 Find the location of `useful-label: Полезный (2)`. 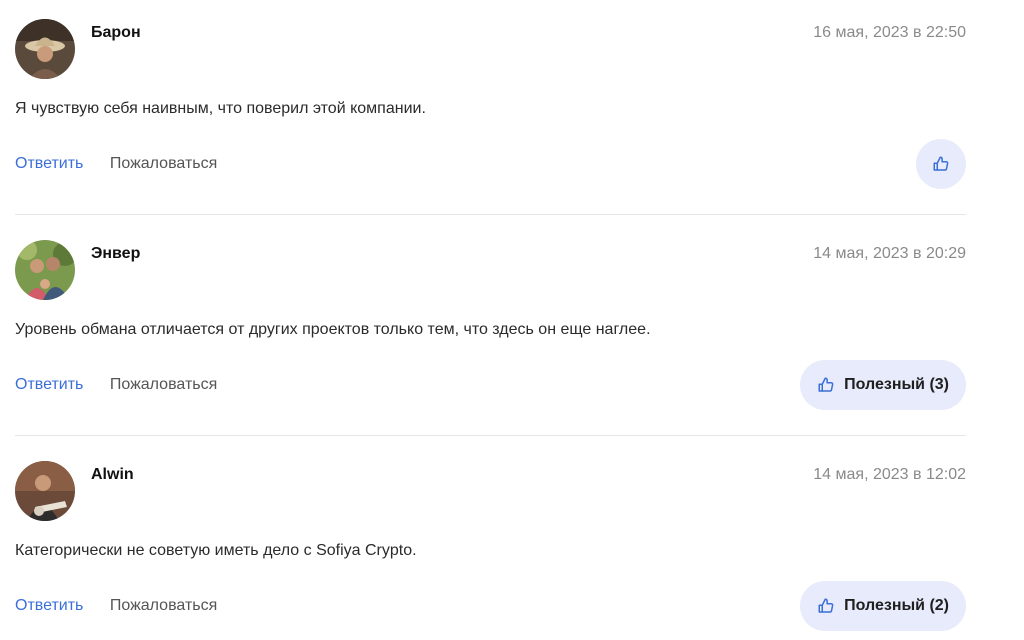

useful-label: Полезный (2) is located at coordinates (896, 605).